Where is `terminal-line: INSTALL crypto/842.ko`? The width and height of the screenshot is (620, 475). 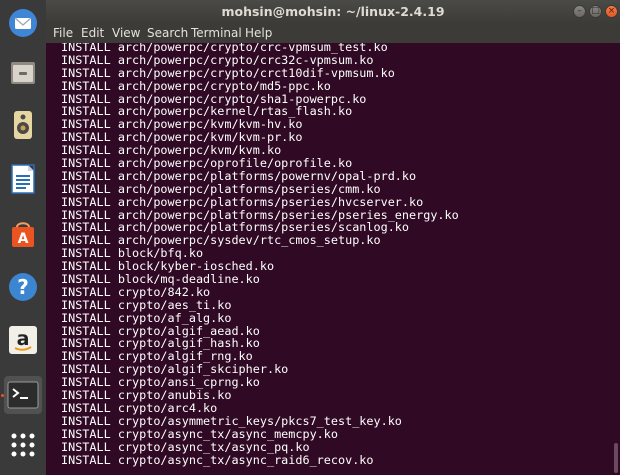 terminal-line: INSTALL crypto/842.ko is located at coordinates (136, 291).